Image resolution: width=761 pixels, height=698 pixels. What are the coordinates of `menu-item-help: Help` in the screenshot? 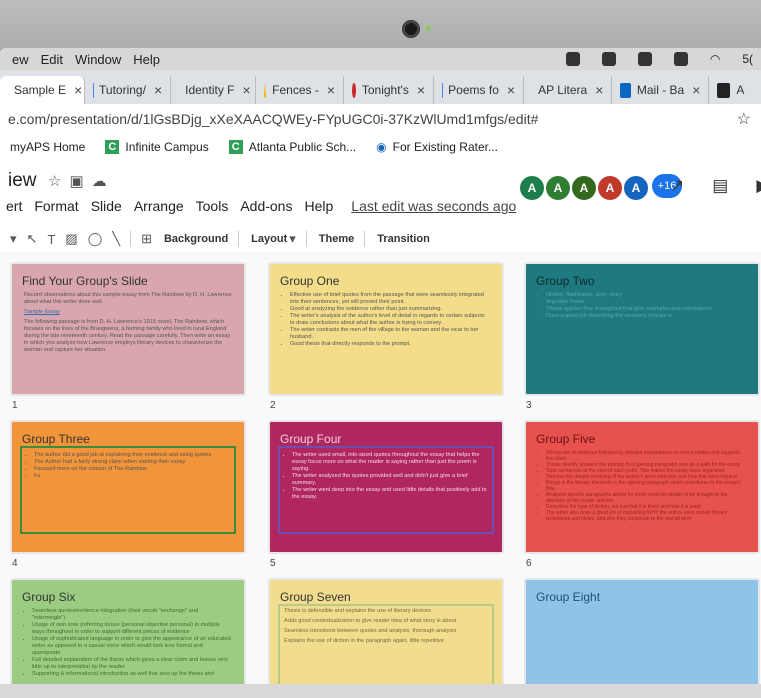 It's located at (146, 59).